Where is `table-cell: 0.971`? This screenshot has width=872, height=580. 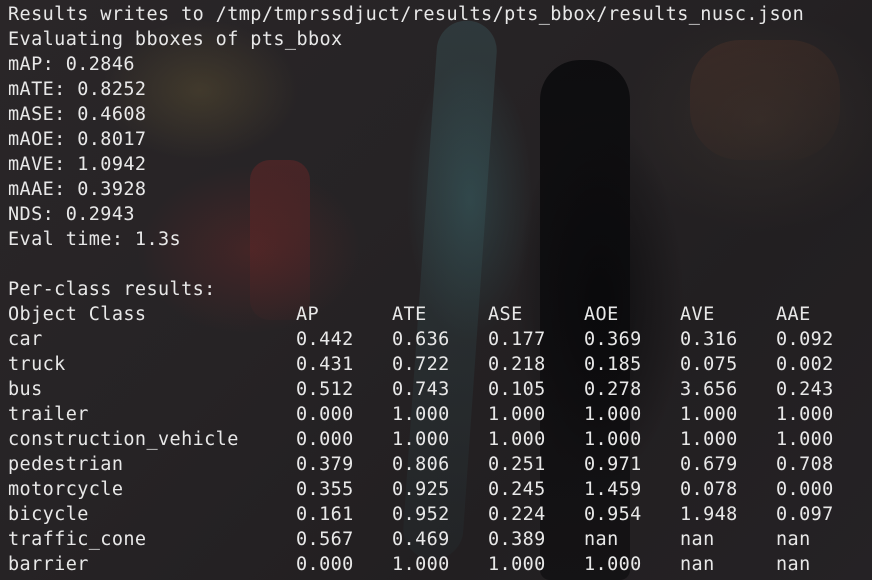
table-cell: 0.971 is located at coordinates (613, 464).